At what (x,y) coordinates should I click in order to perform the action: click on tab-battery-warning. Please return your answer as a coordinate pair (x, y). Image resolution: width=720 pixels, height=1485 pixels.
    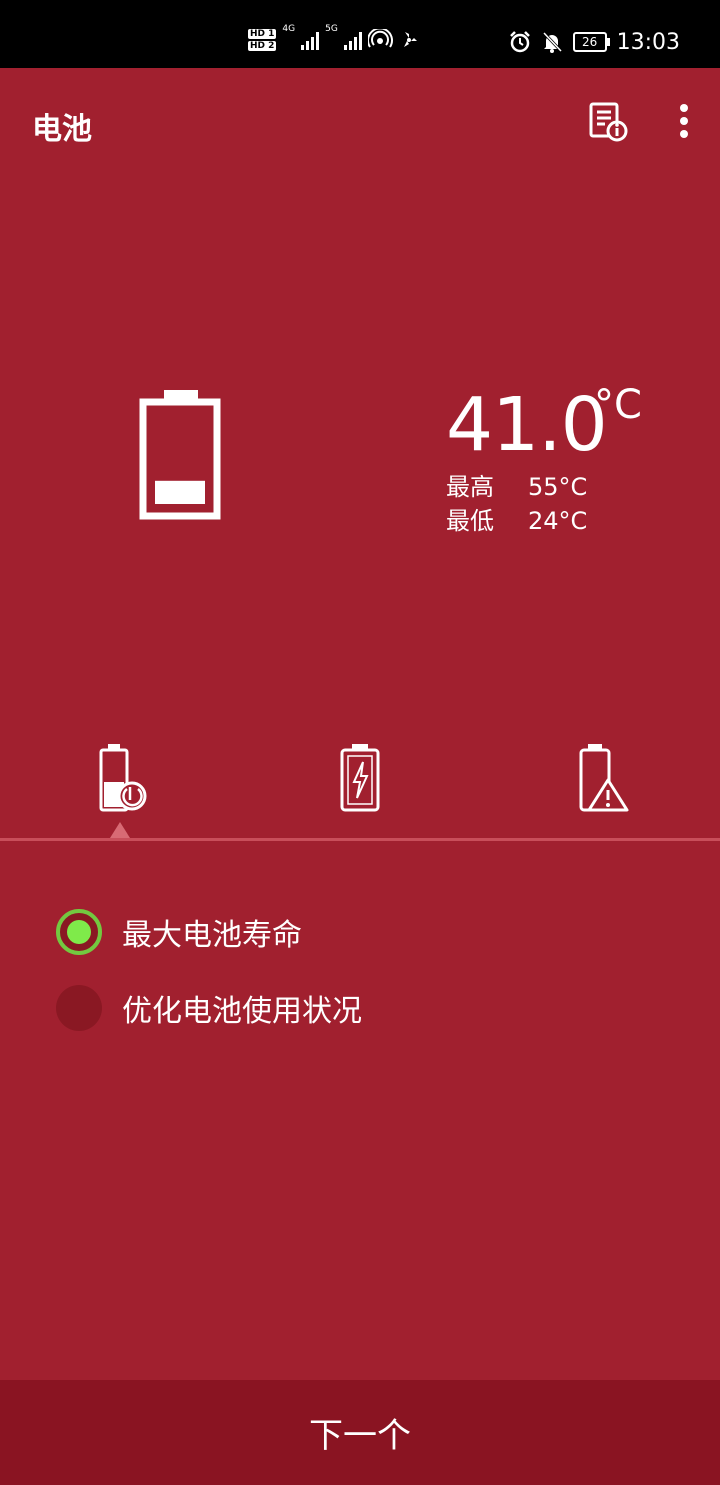
    Looking at the image, I should click on (602, 778).